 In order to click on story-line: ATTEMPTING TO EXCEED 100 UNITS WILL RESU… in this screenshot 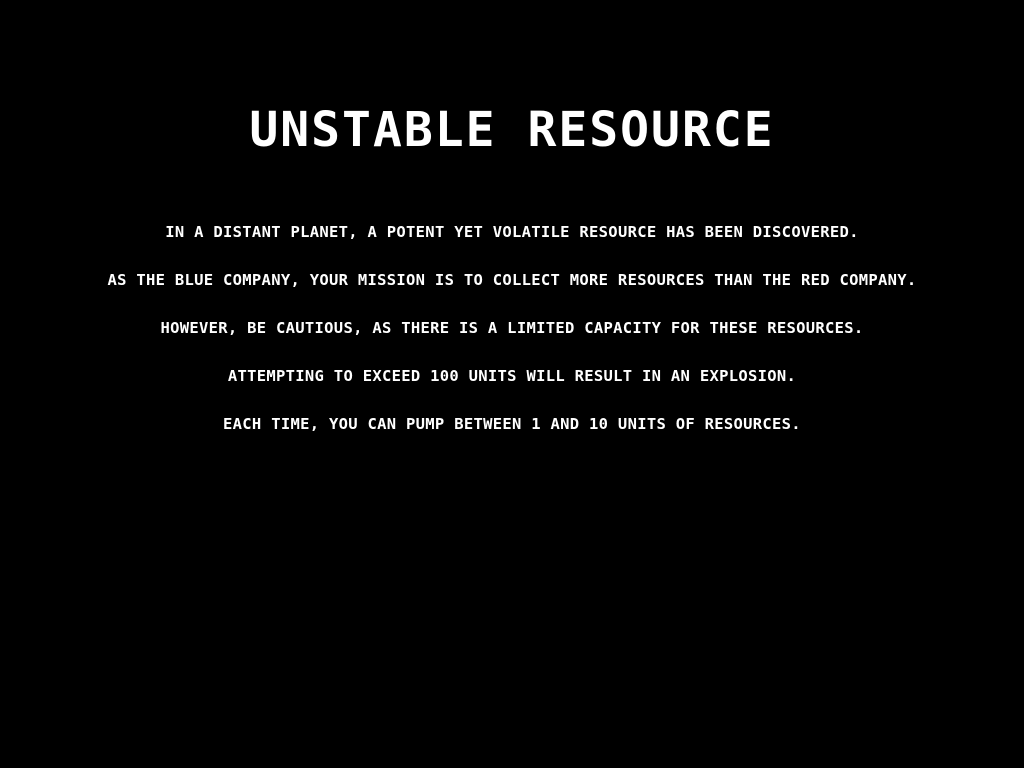, I will do `click(512, 376)`.